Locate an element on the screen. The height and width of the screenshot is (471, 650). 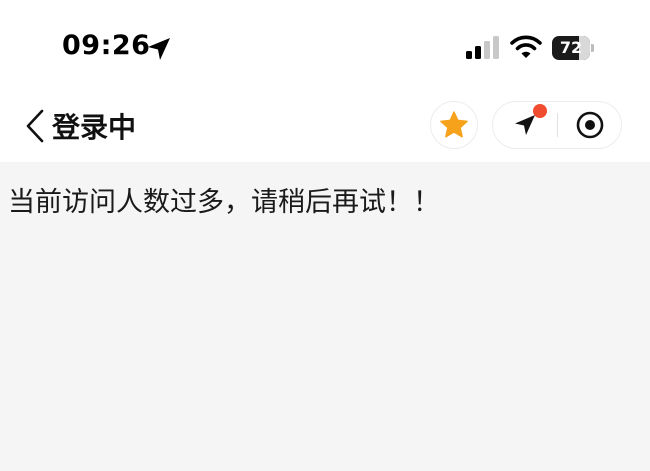
close-miniprogram-button is located at coordinates (590, 125).